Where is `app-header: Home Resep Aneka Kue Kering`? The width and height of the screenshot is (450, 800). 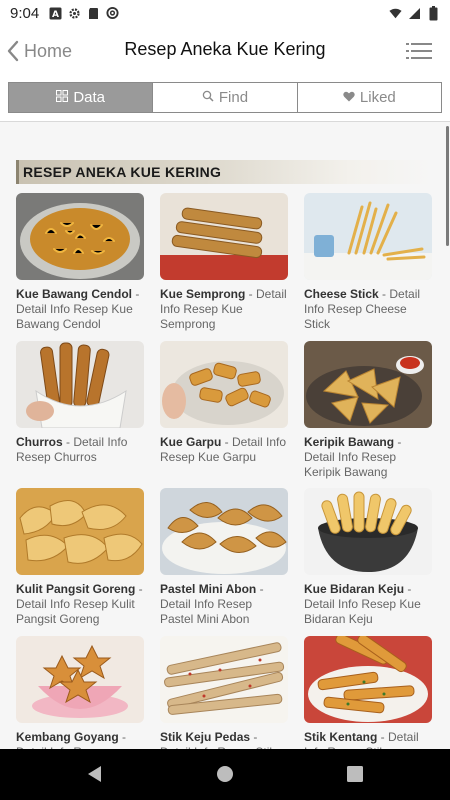 app-header: Home Resep Aneka Kue Kering is located at coordinates (225, 51).